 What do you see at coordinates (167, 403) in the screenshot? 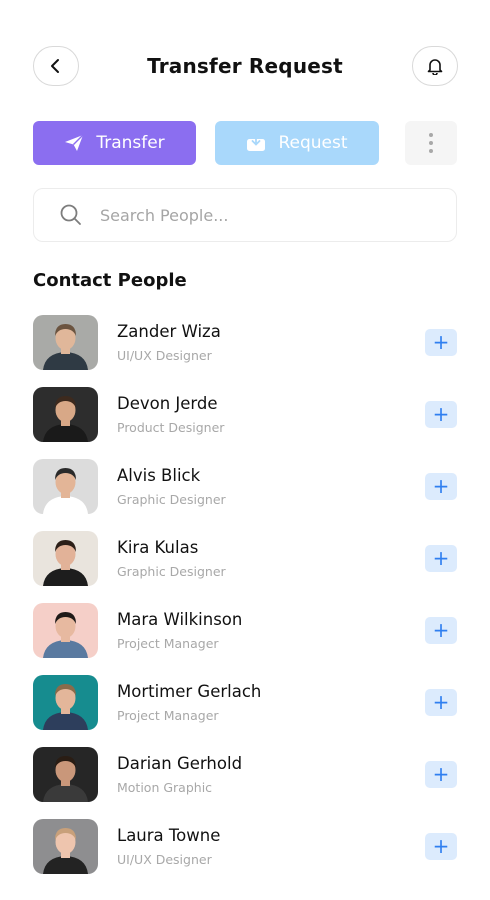
I see `contact-name: Devon Jerde` at bounding box center [167, 403].